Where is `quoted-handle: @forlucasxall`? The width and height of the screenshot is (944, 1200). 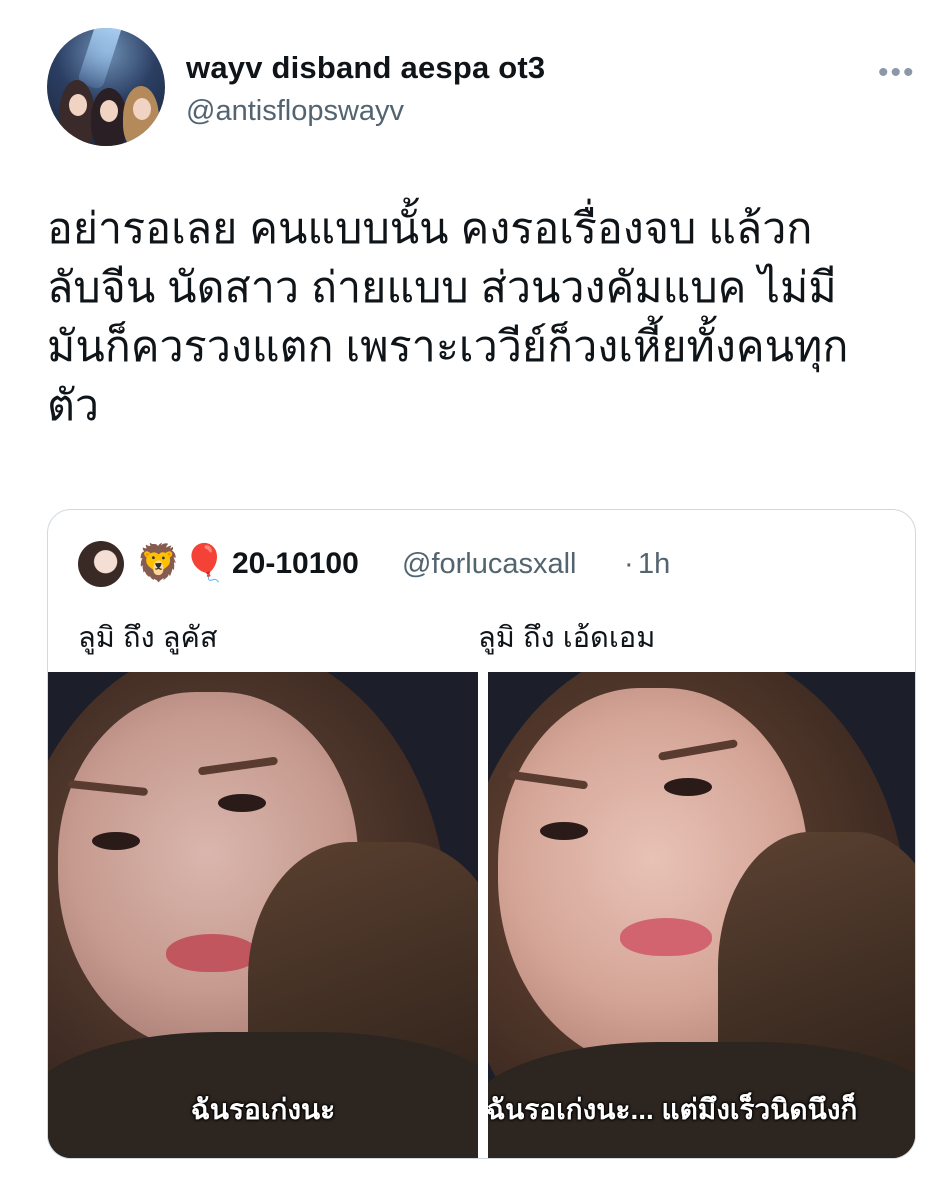
quoted-handle: @forlucasxall is located at coordinates (489, 564).